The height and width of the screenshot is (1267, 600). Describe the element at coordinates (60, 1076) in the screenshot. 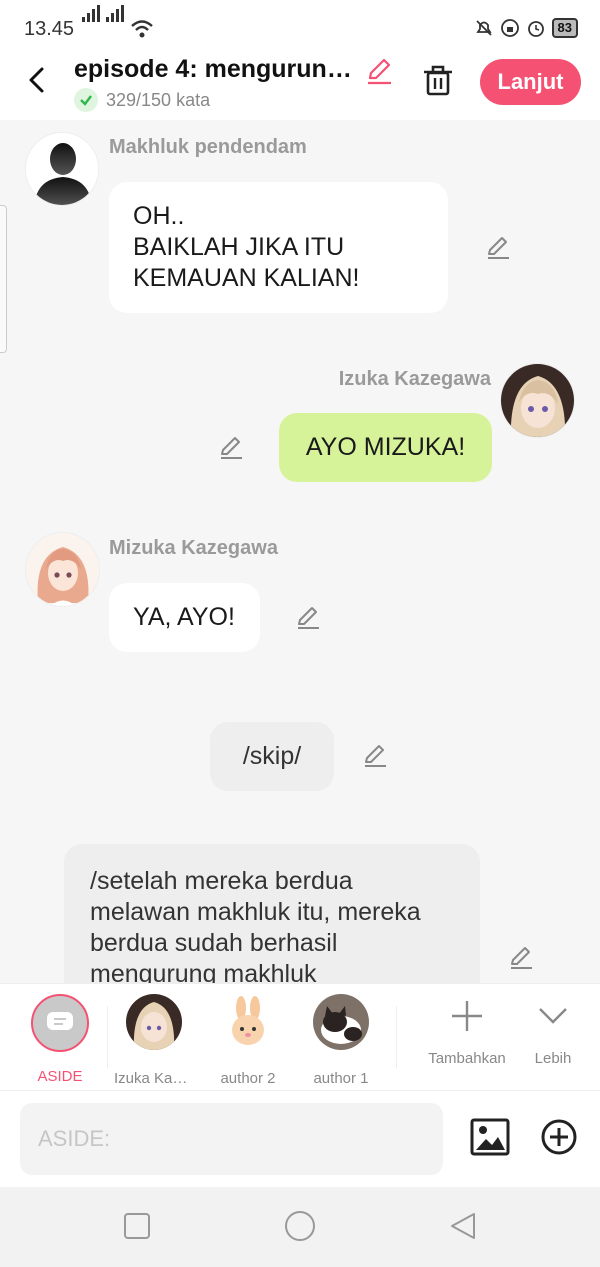

I see `character-label: ASIDE` at that location.